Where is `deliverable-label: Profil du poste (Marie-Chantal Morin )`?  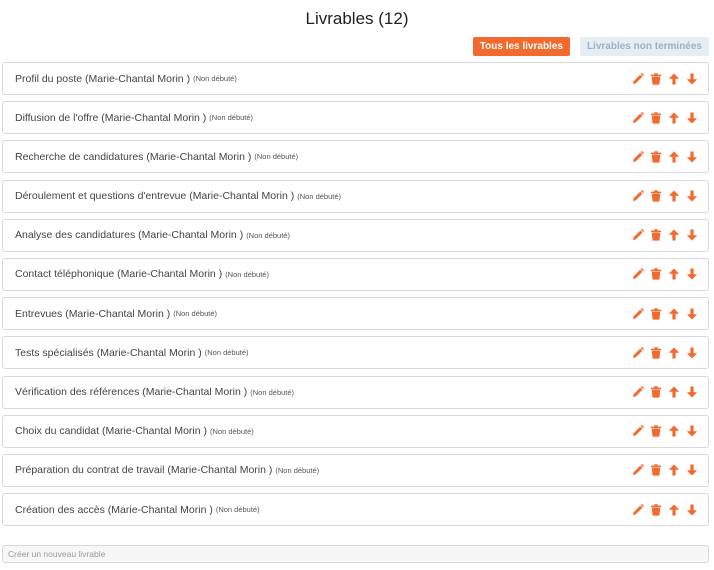
deliverable-label: Profil du poste (Marie-Chantal Morin ) is located at coordinates (103, 78).